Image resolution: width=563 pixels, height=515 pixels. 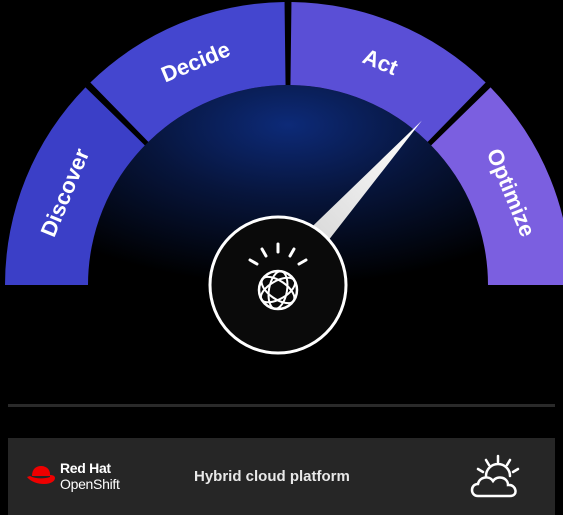 I want to click on red-hat-icon, so click(x=41, y=475).